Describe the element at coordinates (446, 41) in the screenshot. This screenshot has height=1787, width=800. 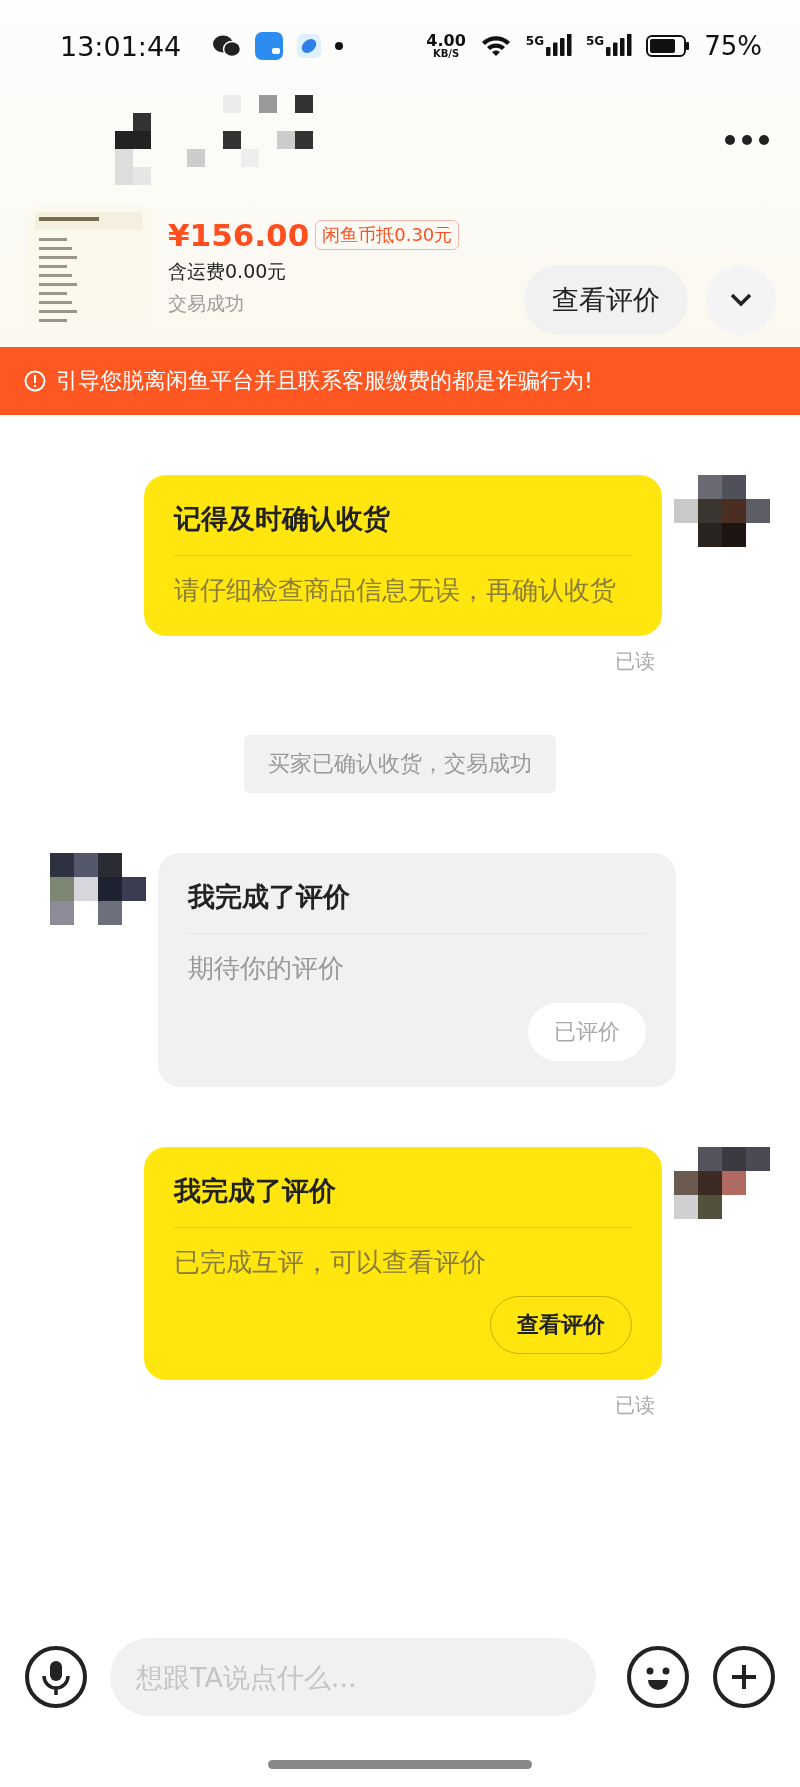
I see `network-speed: 4.00` at that location.